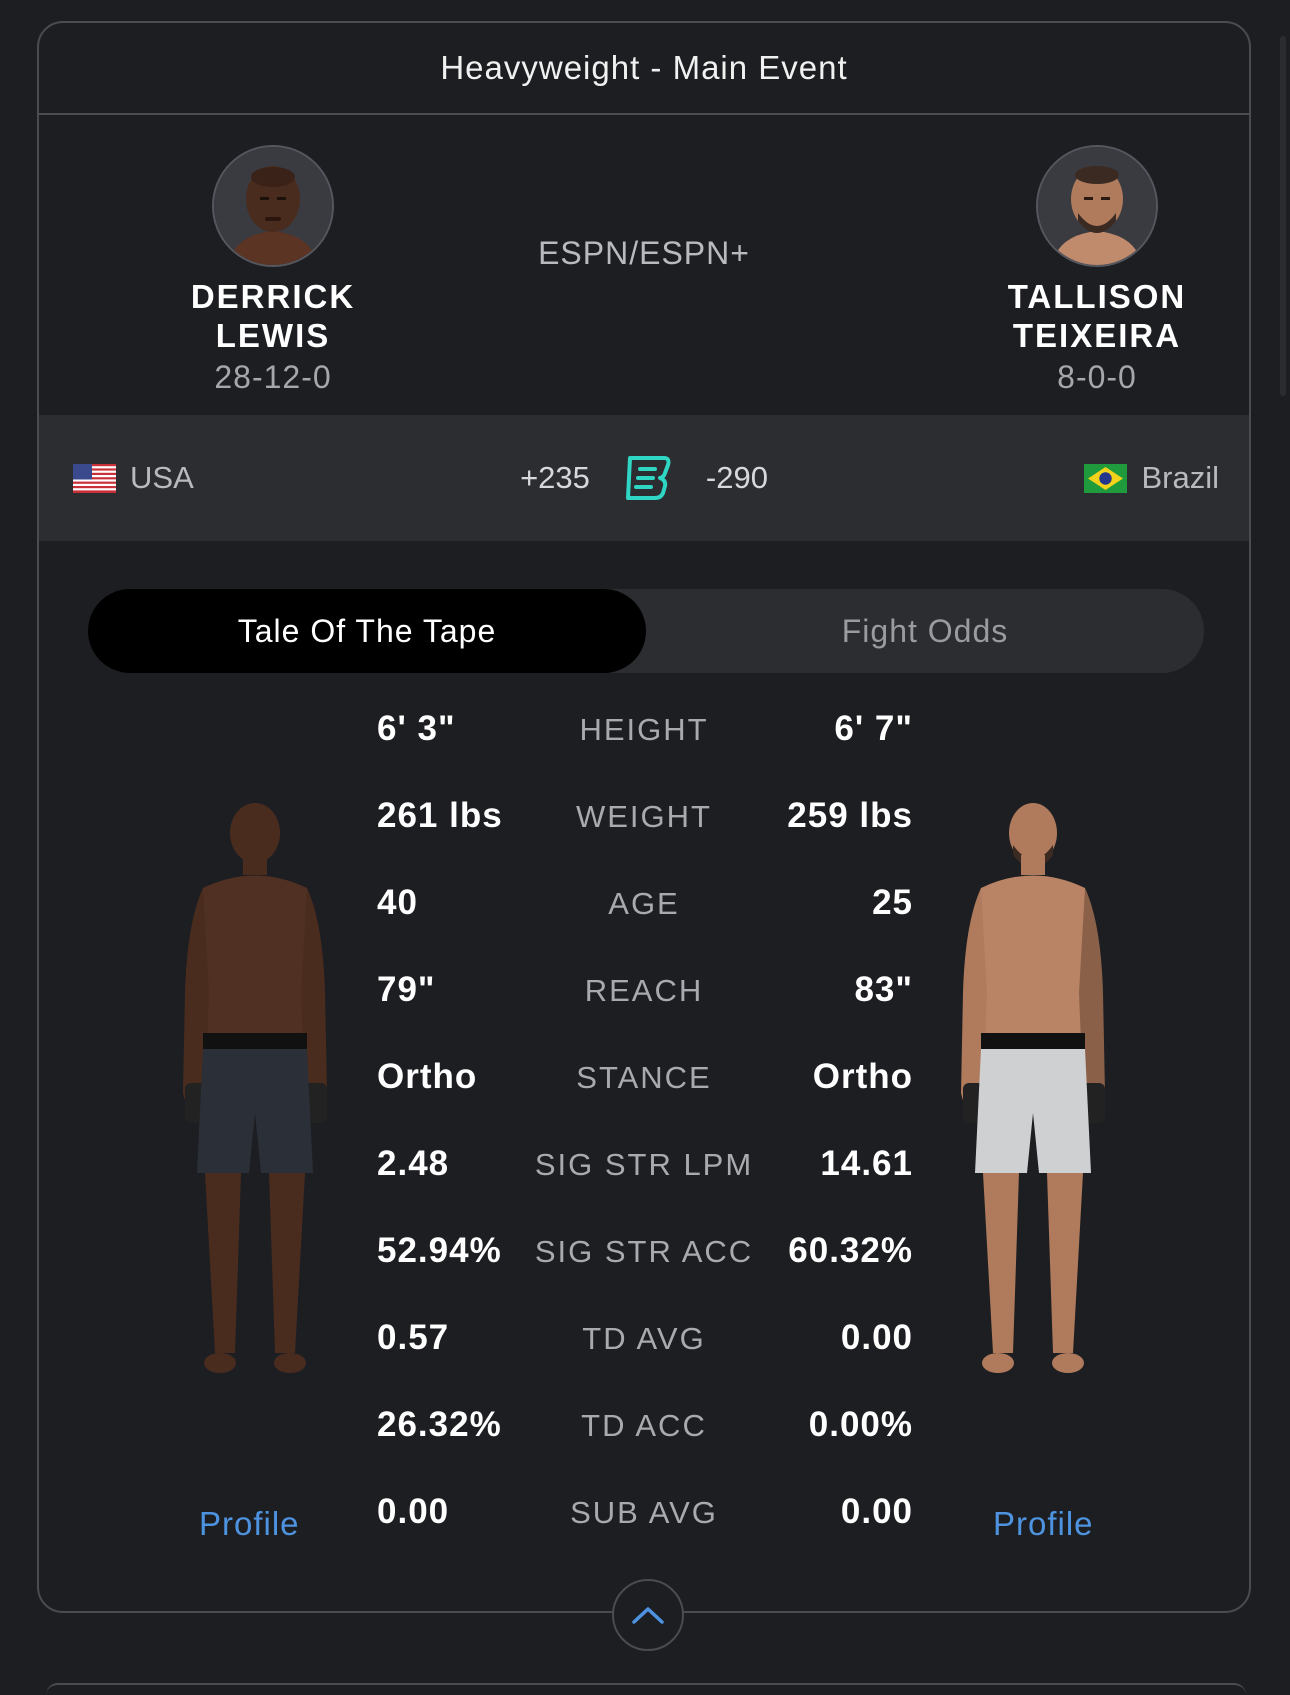 This screenshot has height=1695, width=1290. I want to click on stat-right-value: 60.32%, so click(850, 1250).